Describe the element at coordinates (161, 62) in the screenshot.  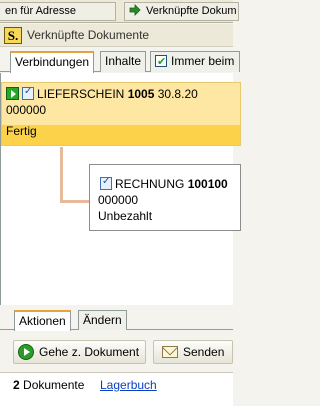
I see `checkbox-icon` at that location.